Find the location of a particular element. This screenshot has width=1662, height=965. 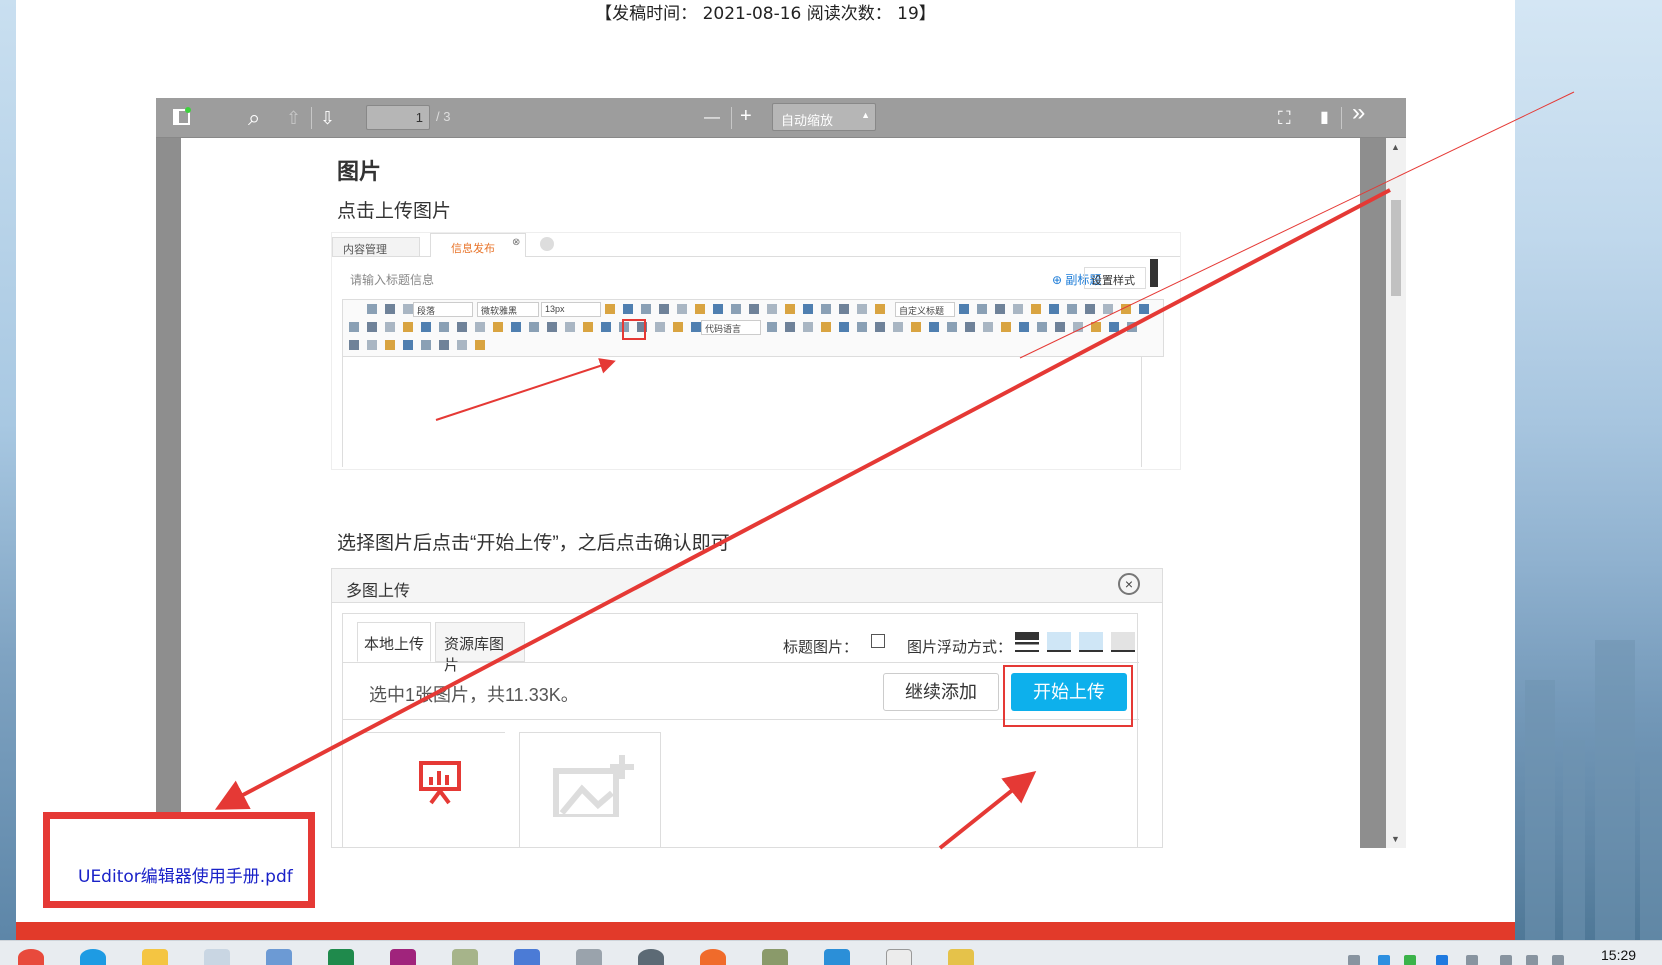

prev-page-icon: ⇧ is located at coordinates (293, 118).